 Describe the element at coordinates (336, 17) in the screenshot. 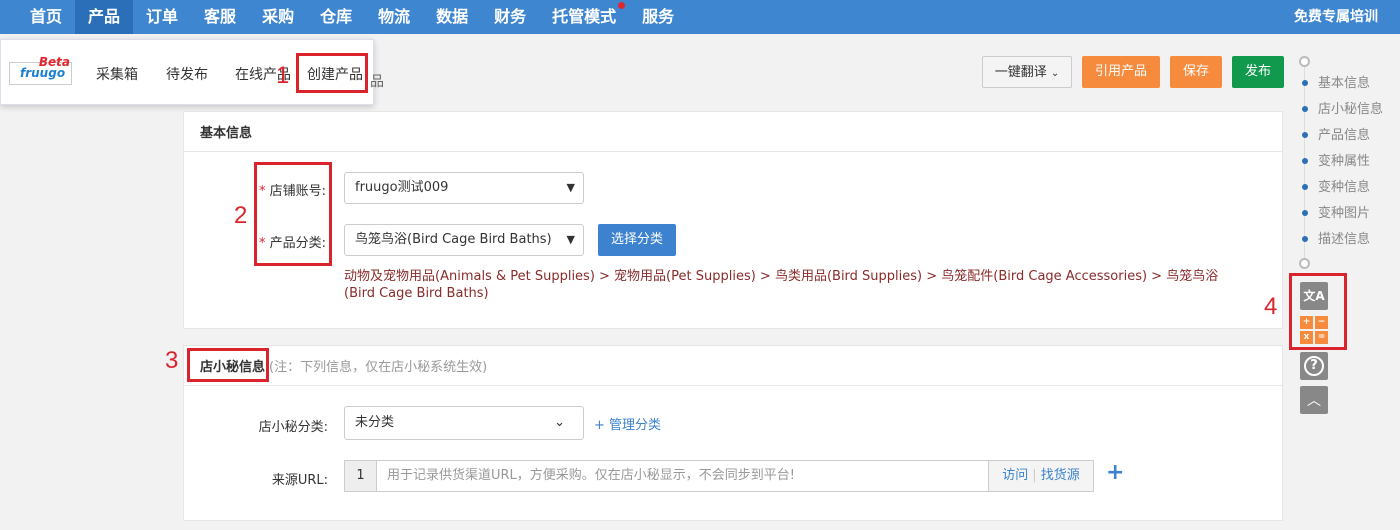

I see `nav-item-5: 仓库` at that location.